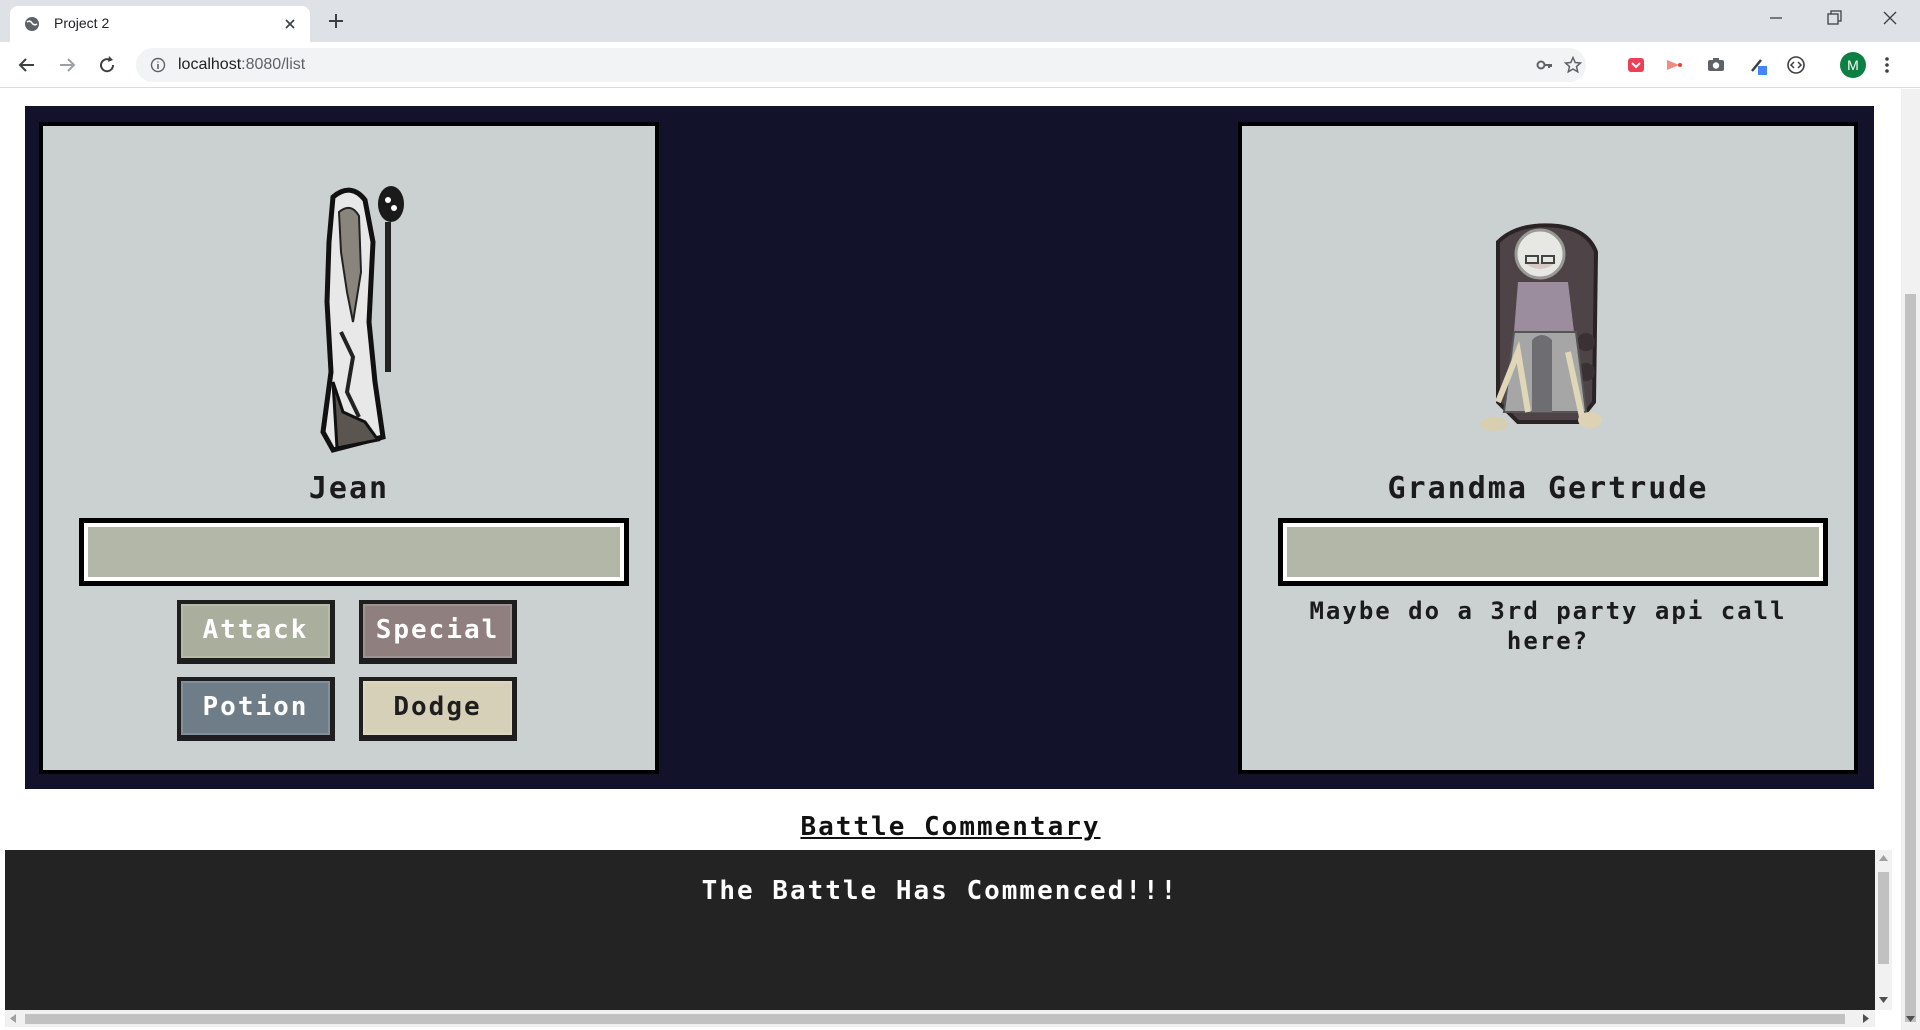  I want to click on horizontal-scrollbar, so click(940, 1018).